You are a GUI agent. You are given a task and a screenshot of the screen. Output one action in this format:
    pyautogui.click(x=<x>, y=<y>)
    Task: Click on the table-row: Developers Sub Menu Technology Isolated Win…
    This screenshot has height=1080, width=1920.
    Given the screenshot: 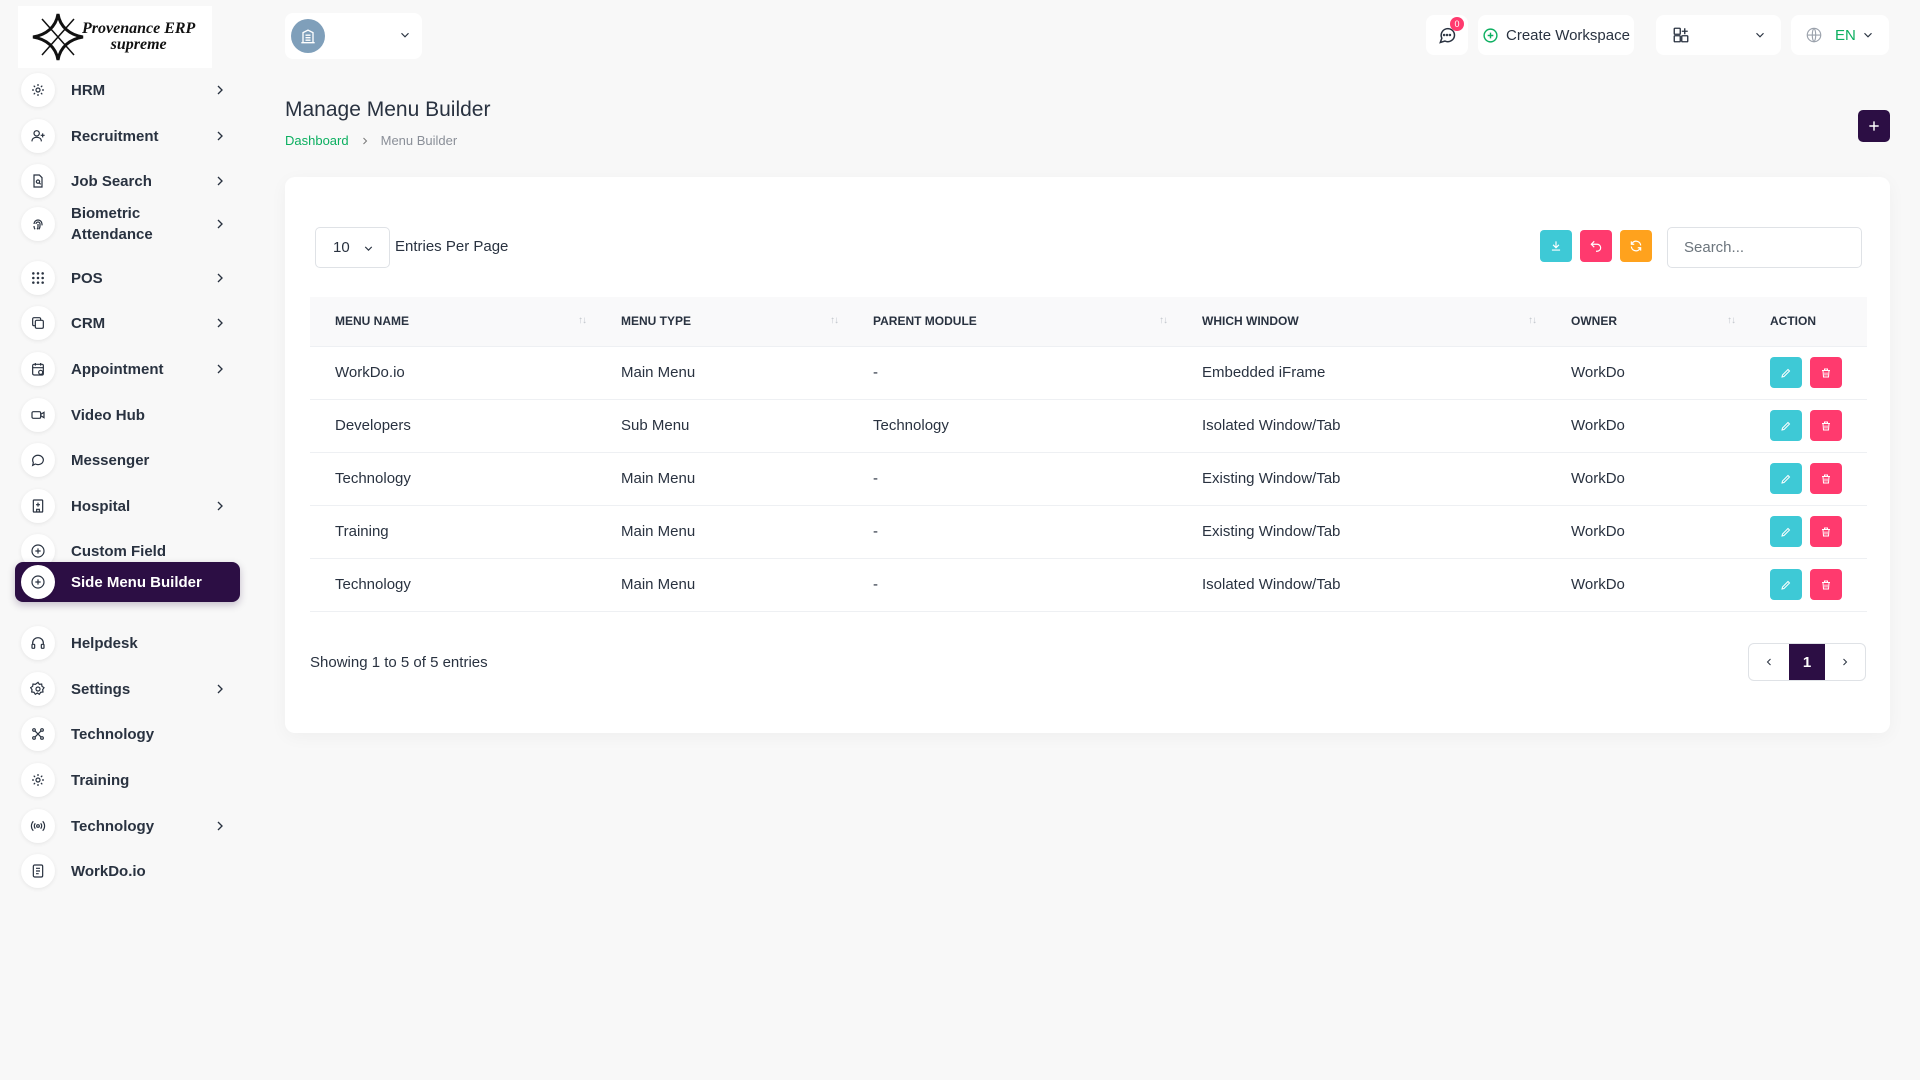 What is the action you would take?
    pyautogui.click(x=1088, y=425)
    